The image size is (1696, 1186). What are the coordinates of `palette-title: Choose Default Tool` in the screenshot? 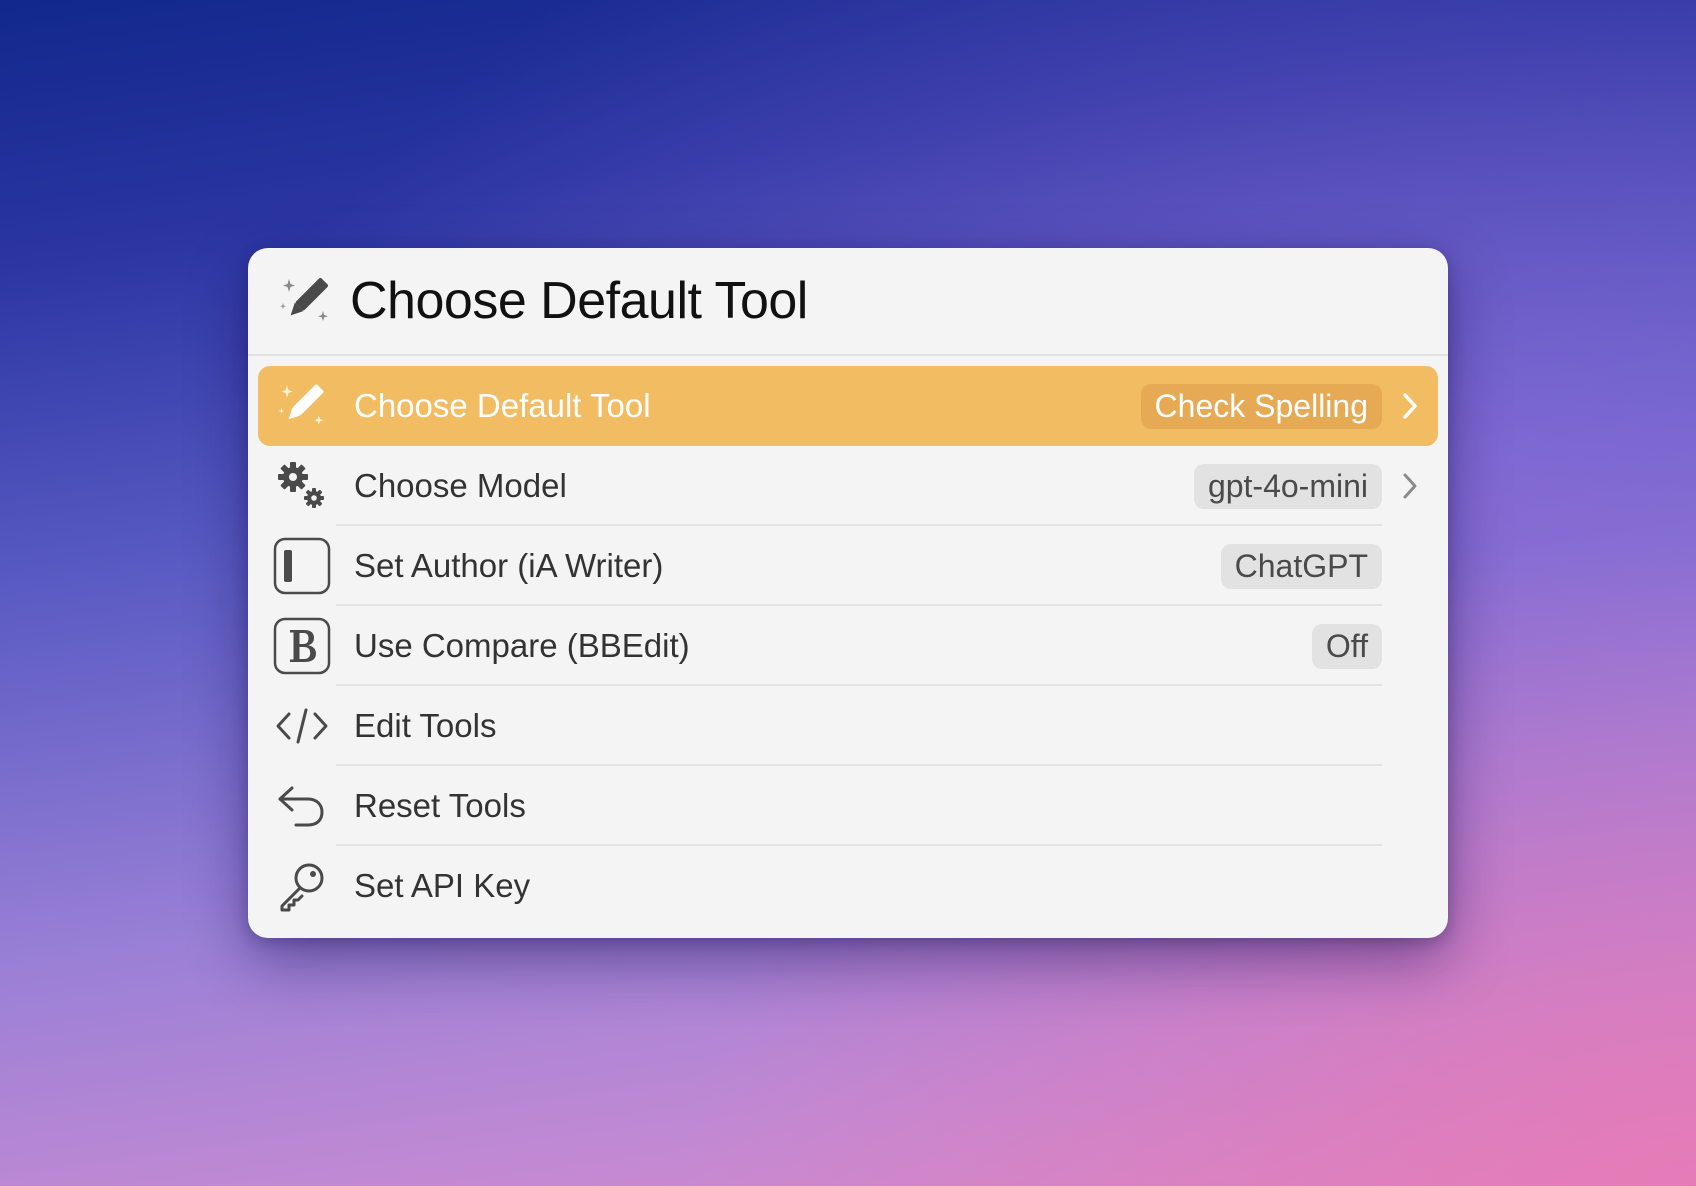 It's located at (579, 301).